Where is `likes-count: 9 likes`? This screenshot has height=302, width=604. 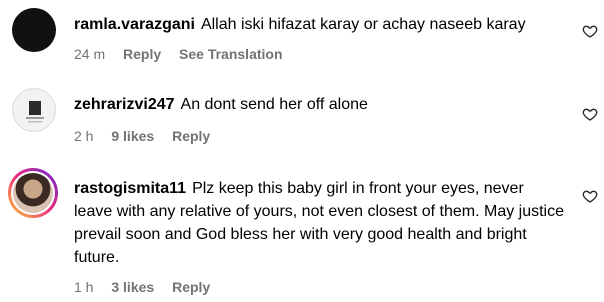
likes-count: 9 likes is located at coordinates (132, 136).